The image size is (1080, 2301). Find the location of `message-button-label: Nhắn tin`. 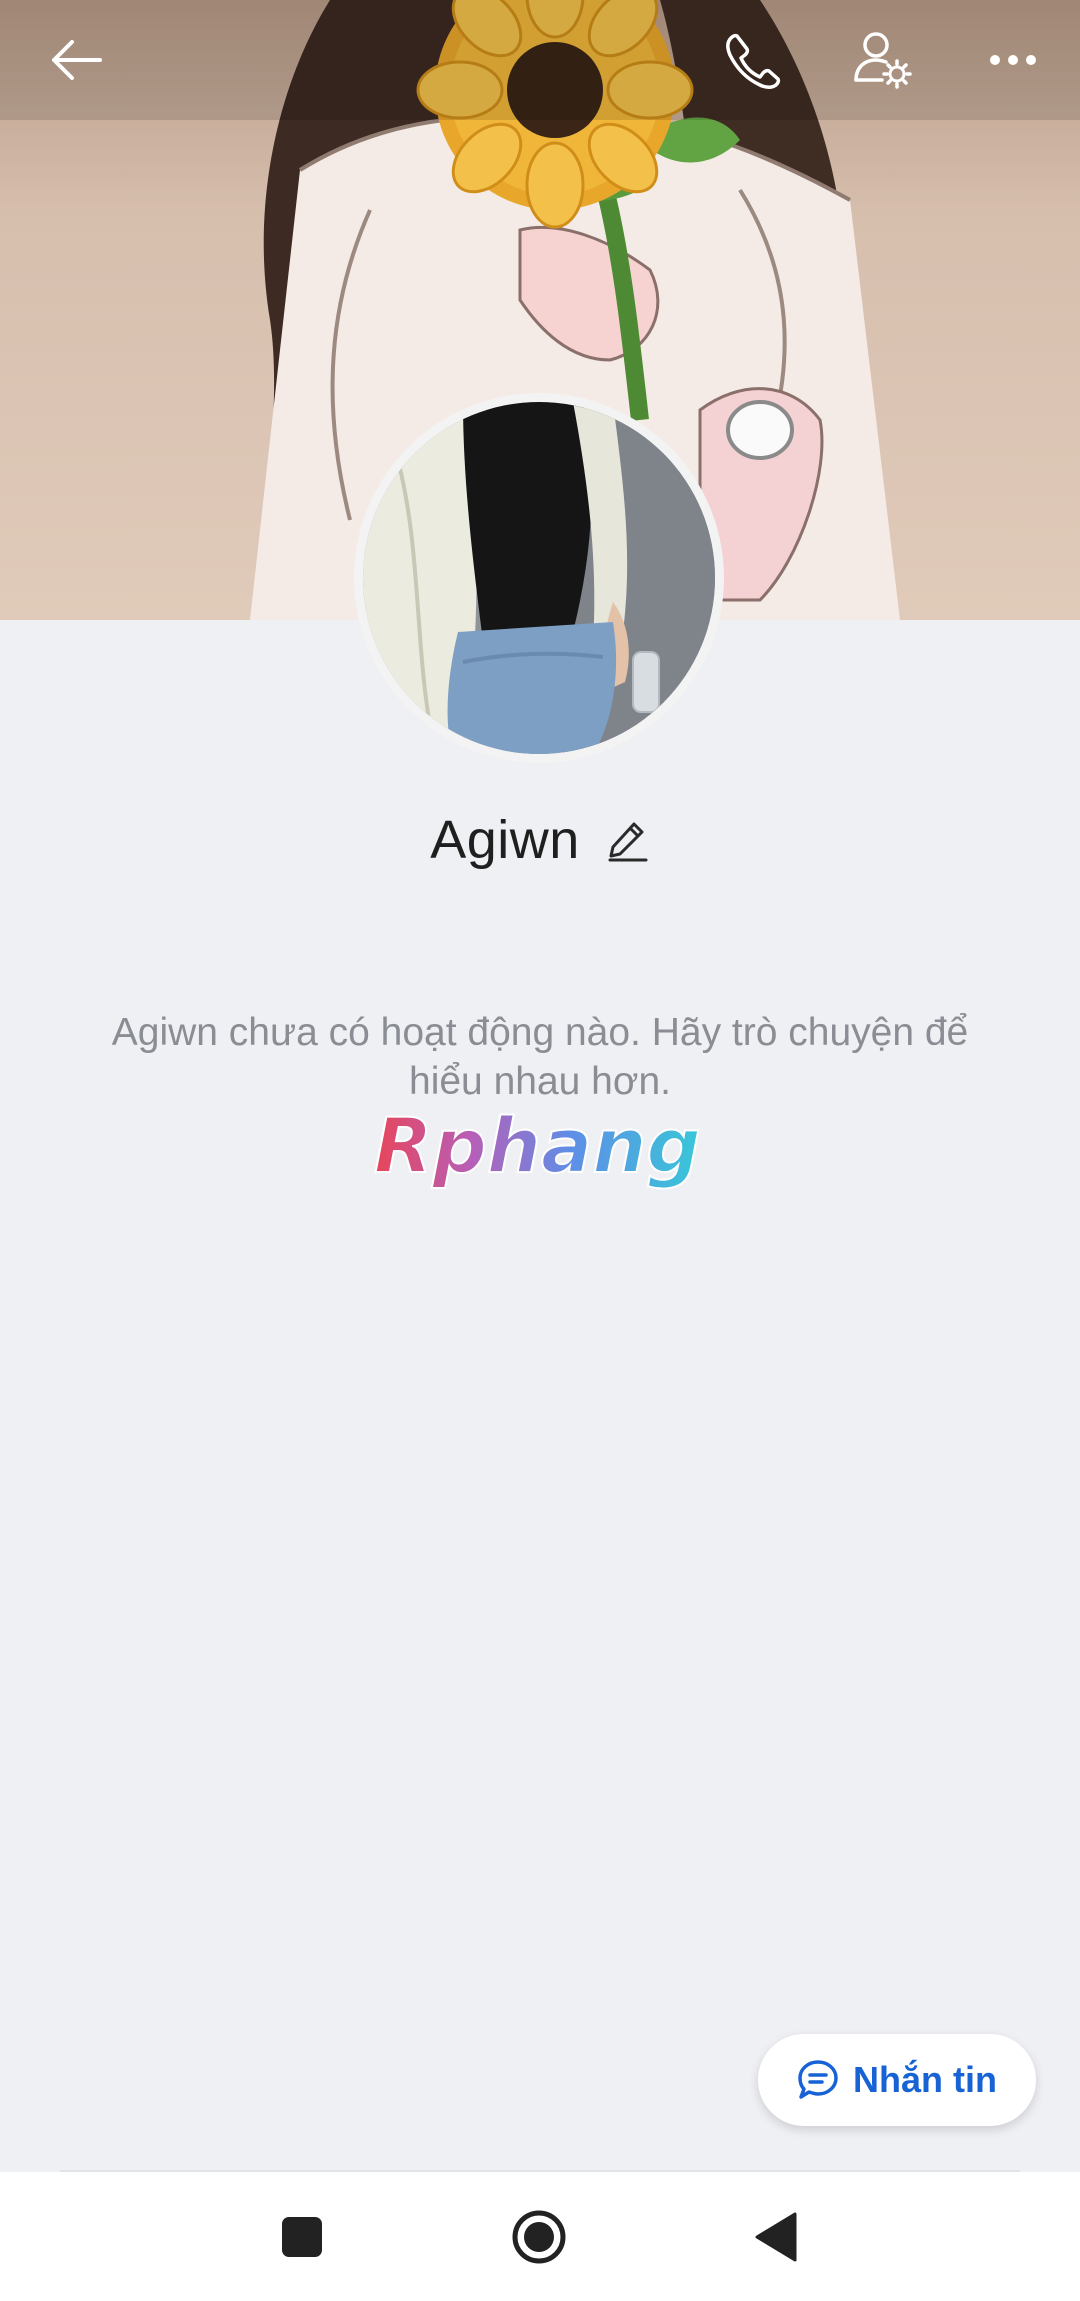

message-button-label: Nhắn tin is located at coordinates (925, 2079).